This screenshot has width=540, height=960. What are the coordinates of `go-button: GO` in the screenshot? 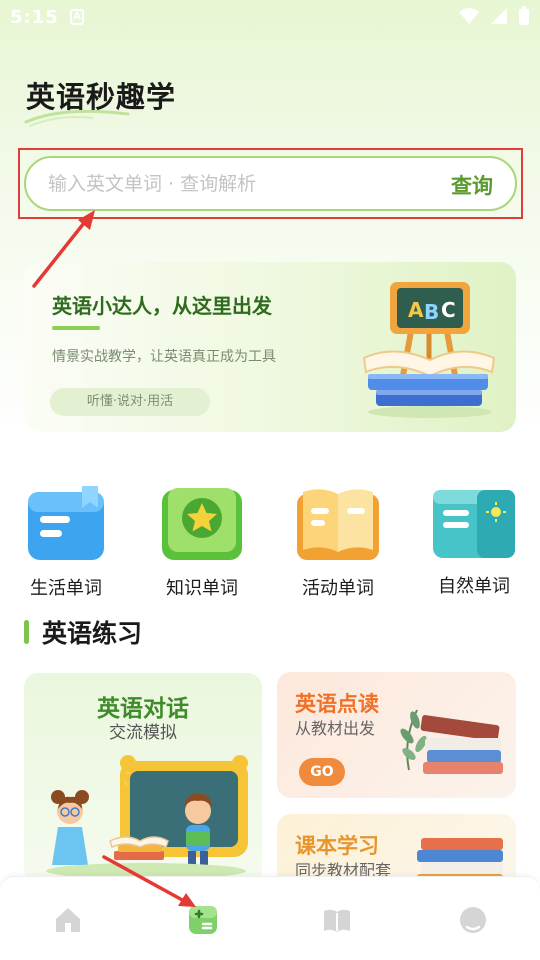 It's located at (322, 772).